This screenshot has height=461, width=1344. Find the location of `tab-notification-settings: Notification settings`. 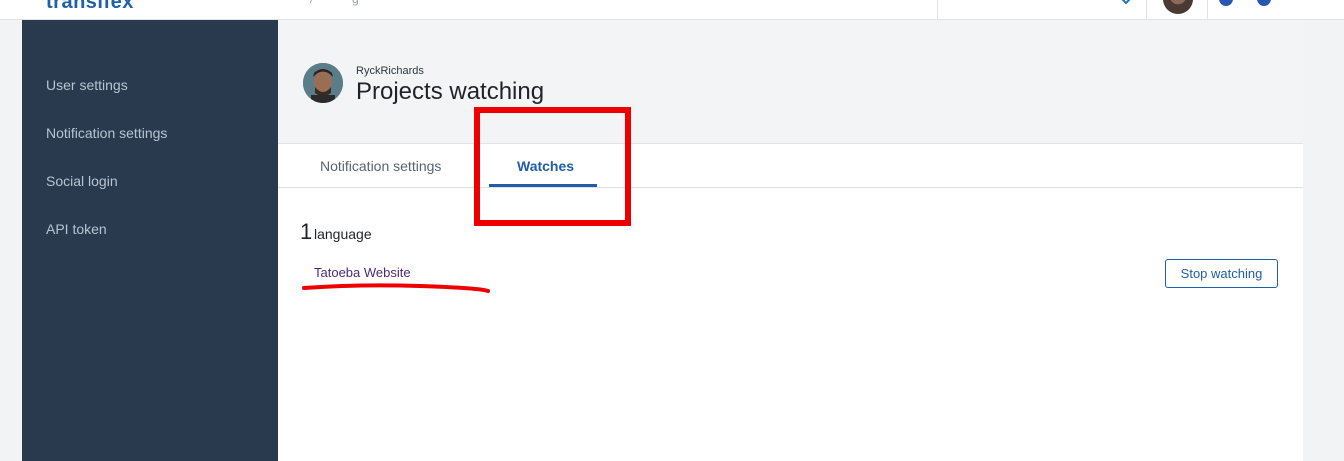

tab-notification-settings: Notification settings is located at coordinates (380, 166).